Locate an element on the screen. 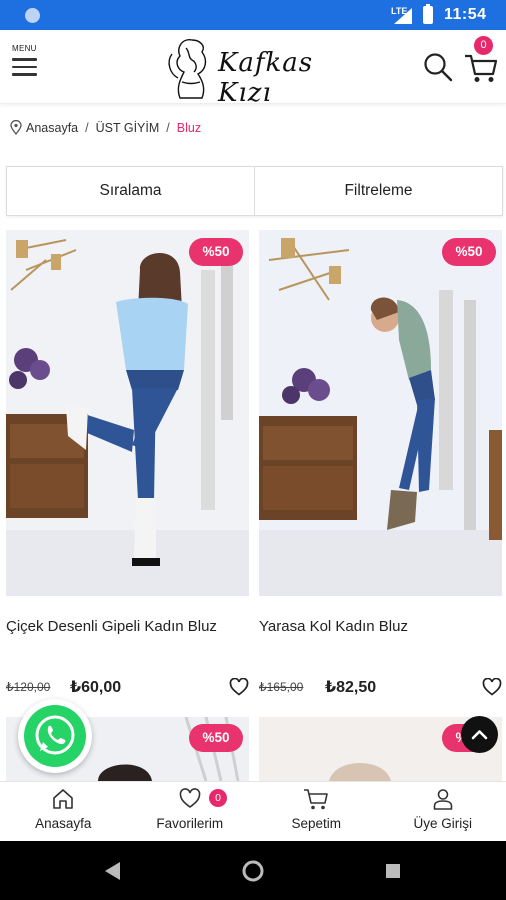 This screenshot has width=506, height=900. chevron-up-icon is located at coordinates (479, 735).